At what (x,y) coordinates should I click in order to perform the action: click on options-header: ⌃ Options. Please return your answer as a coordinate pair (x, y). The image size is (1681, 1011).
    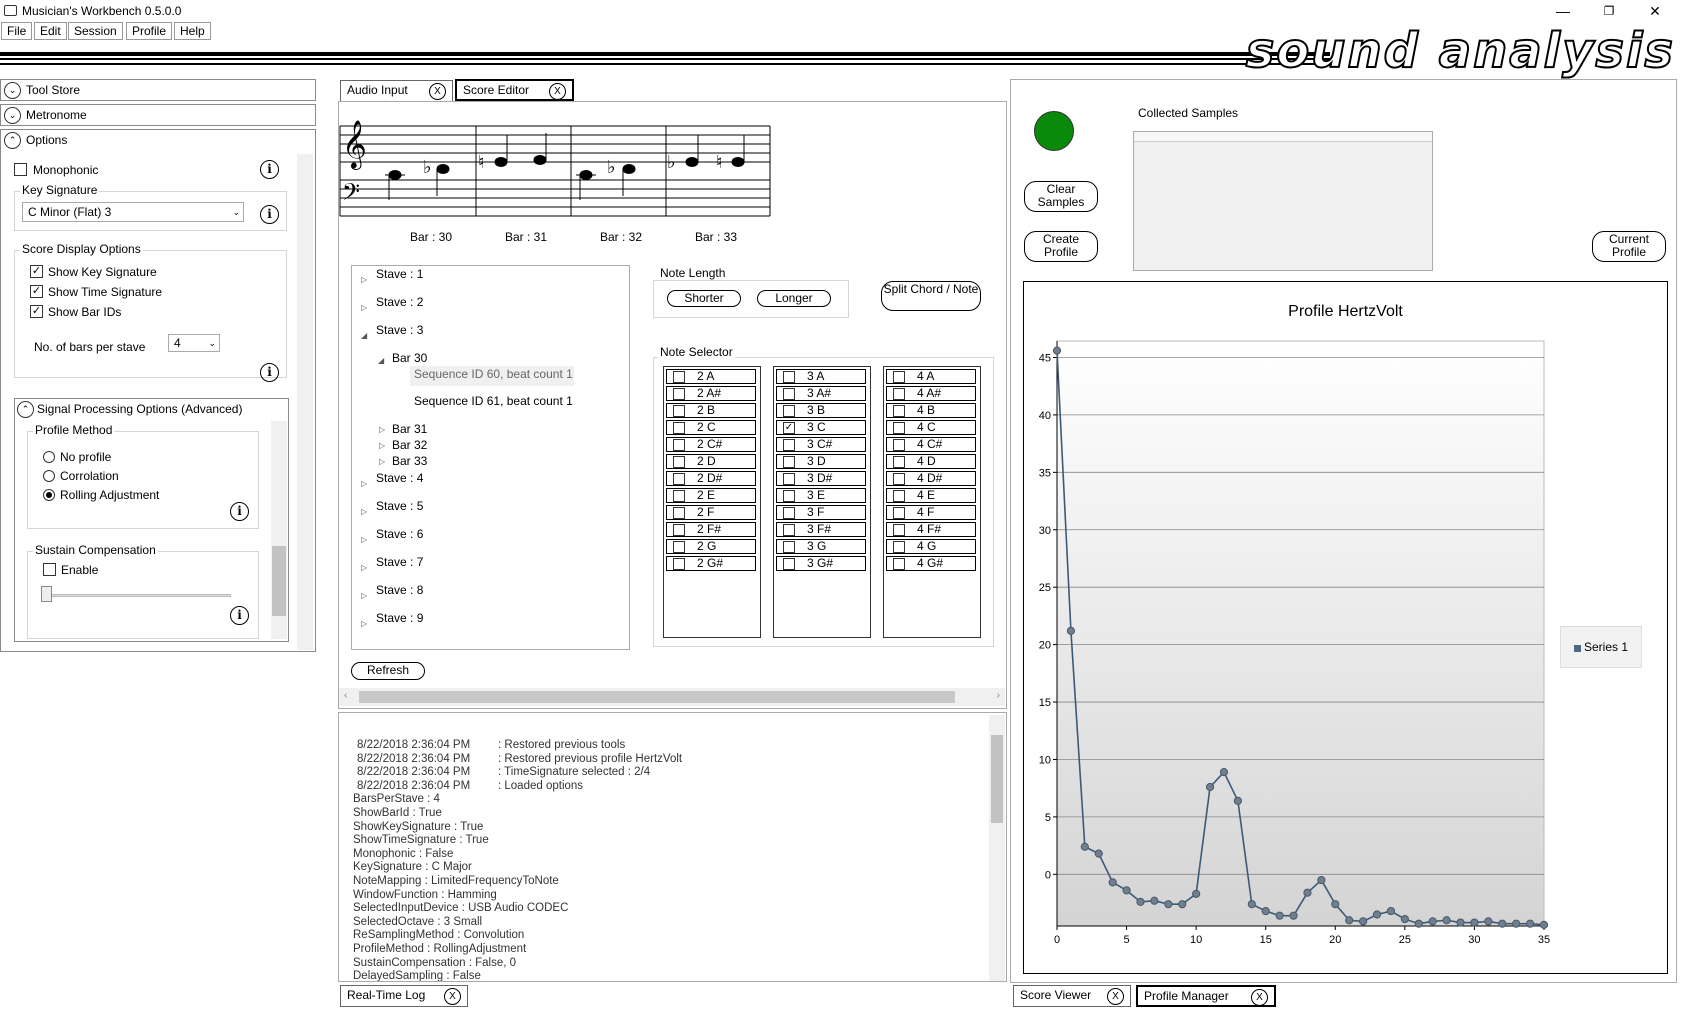
    Looking at the image, I should click on (158, 141).